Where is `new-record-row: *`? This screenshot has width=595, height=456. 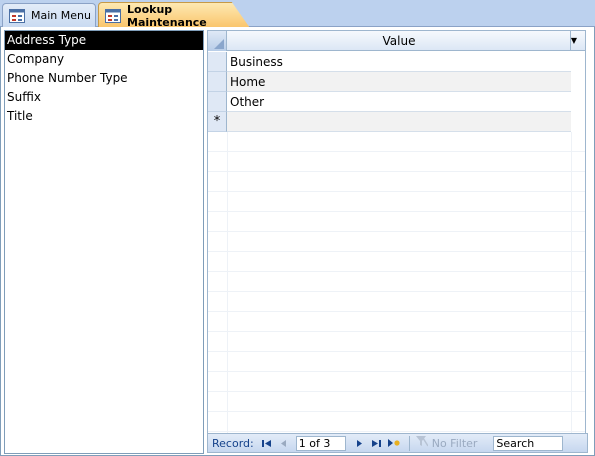 new-record-row: * is located at coordinates (389, 122).